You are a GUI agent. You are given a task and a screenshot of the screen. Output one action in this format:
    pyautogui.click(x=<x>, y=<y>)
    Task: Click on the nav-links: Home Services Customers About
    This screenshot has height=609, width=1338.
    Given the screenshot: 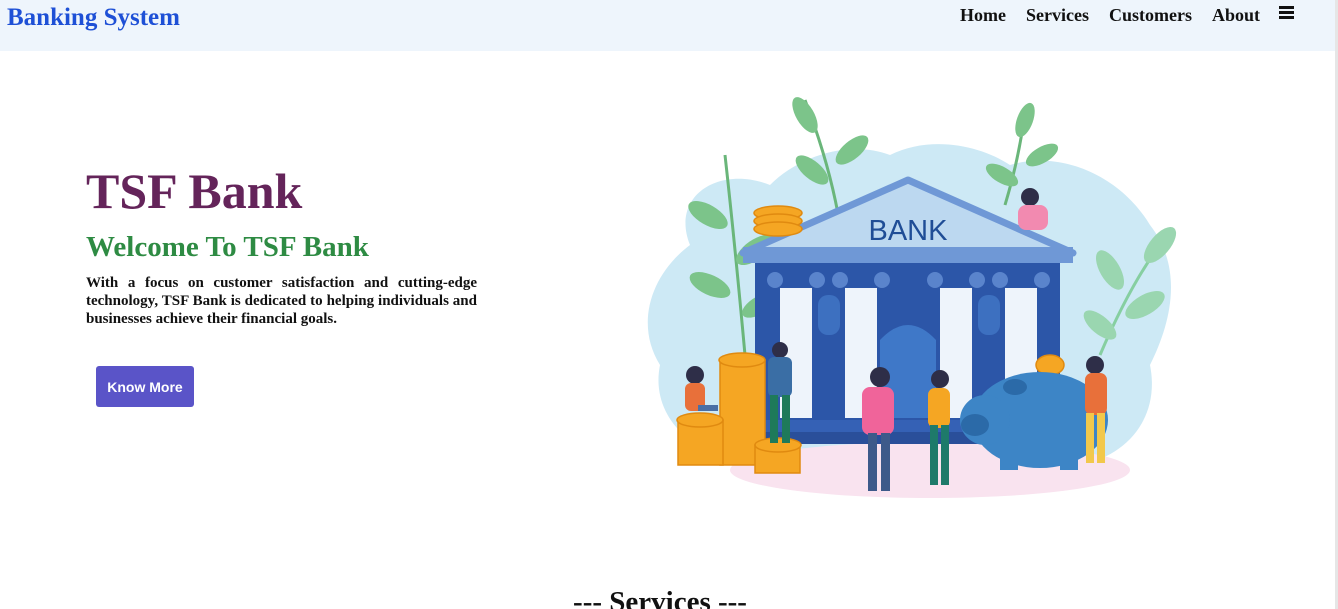 What is the action you would take?
    pyautogui.click(x=1120, y=15)
    